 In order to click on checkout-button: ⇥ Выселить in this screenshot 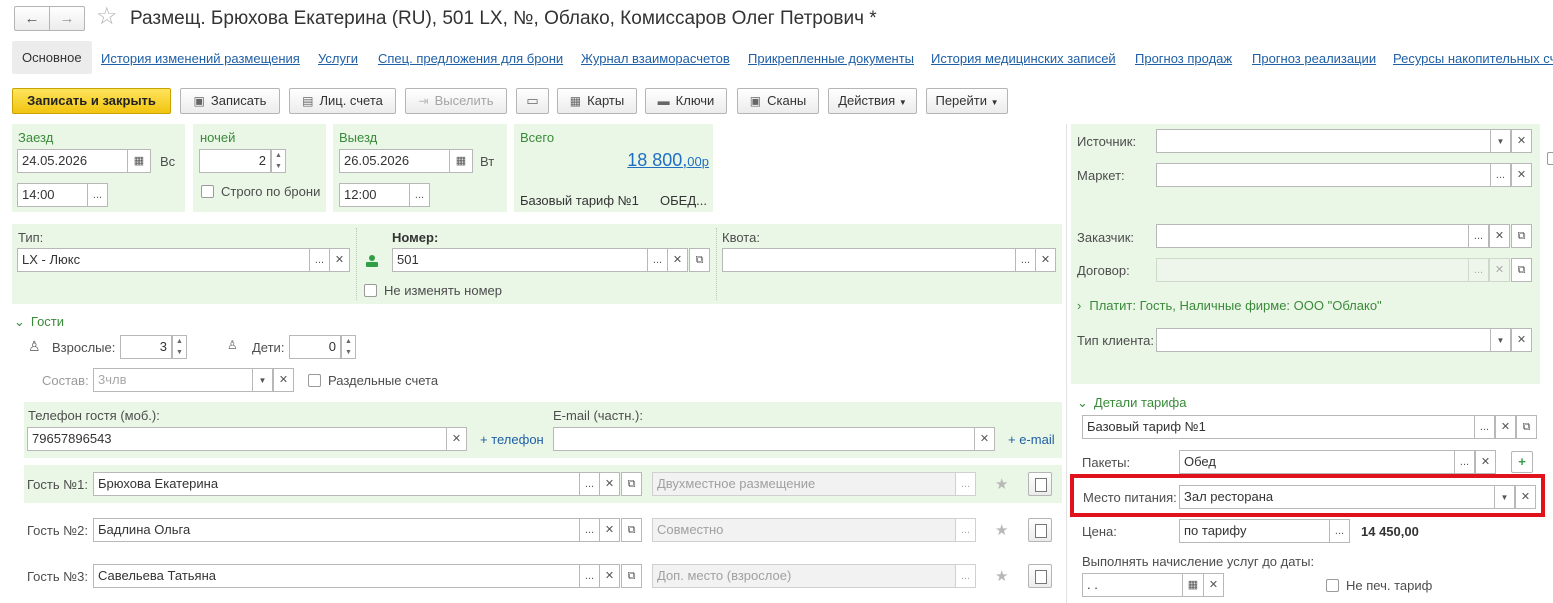, I will do `click(456, 101)`.